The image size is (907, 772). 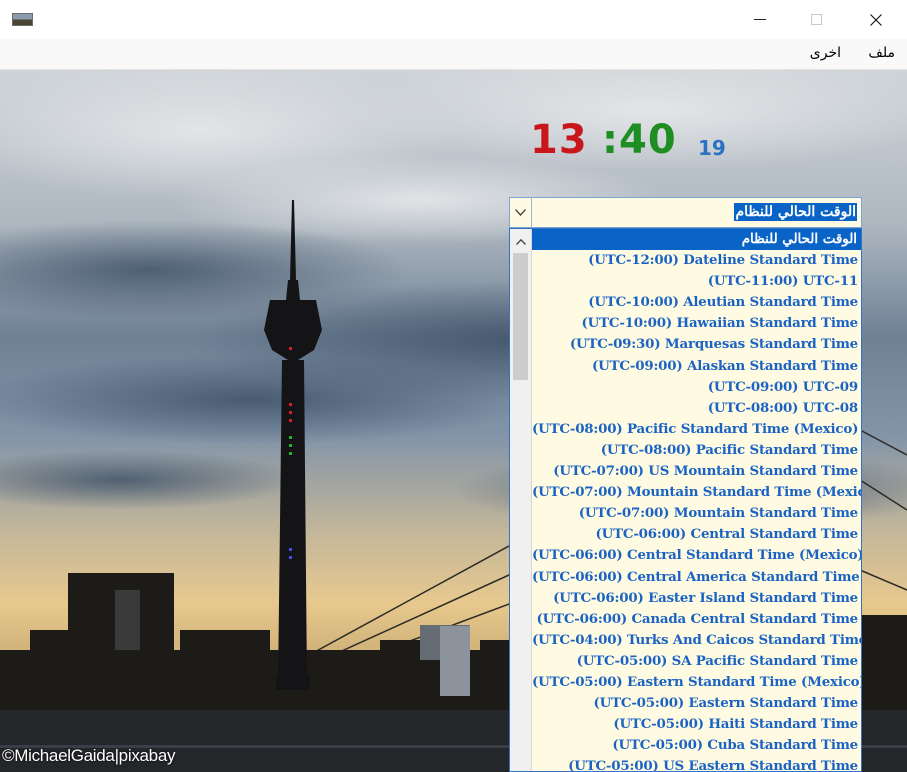 What do you see at coordinates (453, 19) in the screenshot?
I see `title-bar` at bounding box center [453, 19].